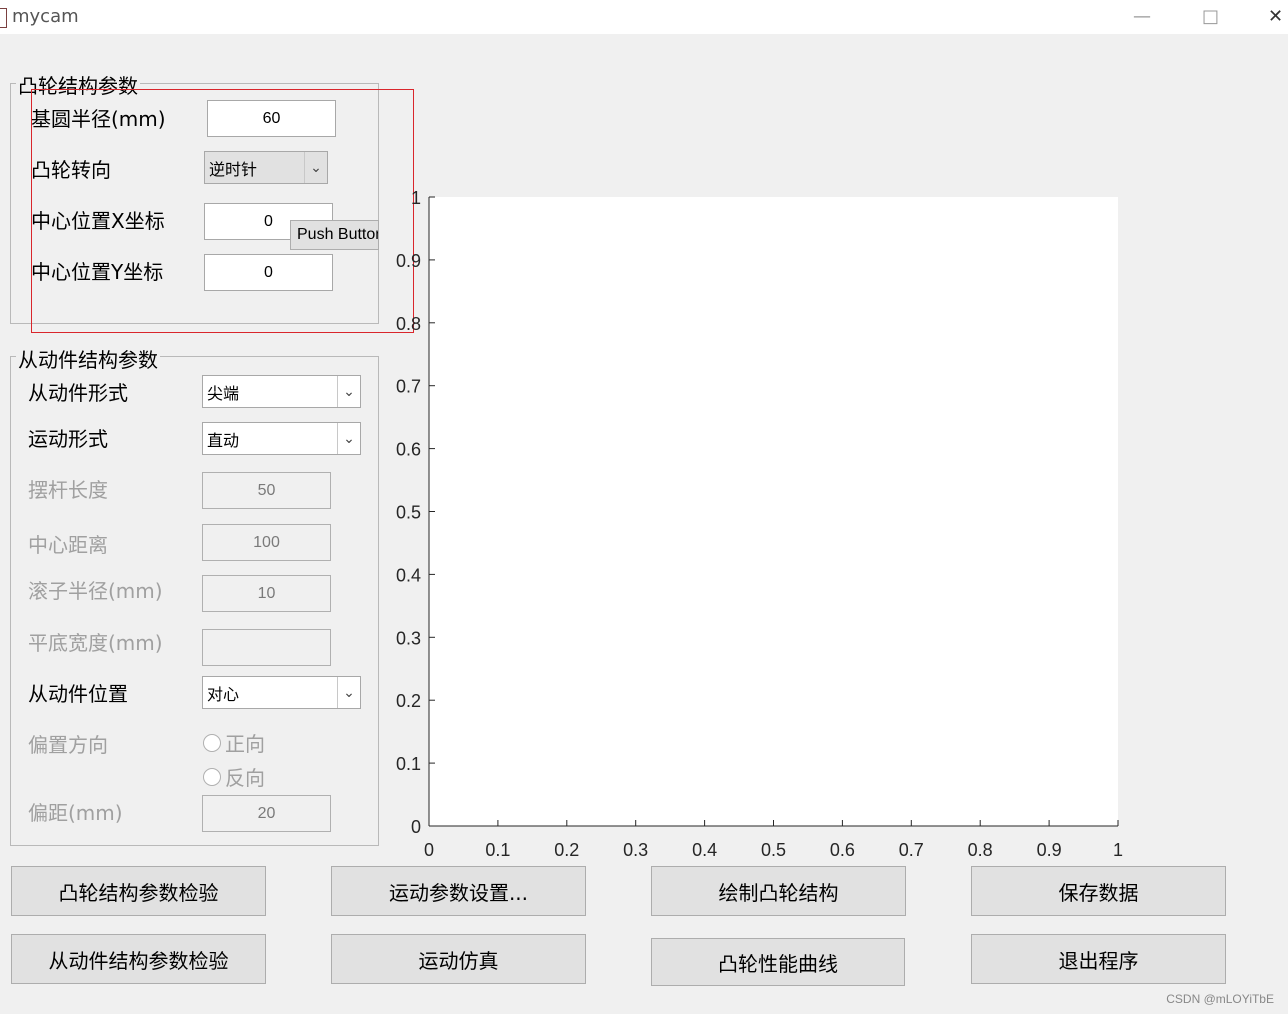 The height and width of the screenshot is (1014, 1288). Describe the element at coordinates (68, 490) in the screenshot. I see `rocker-length-label: 摆杆长度` at that location.